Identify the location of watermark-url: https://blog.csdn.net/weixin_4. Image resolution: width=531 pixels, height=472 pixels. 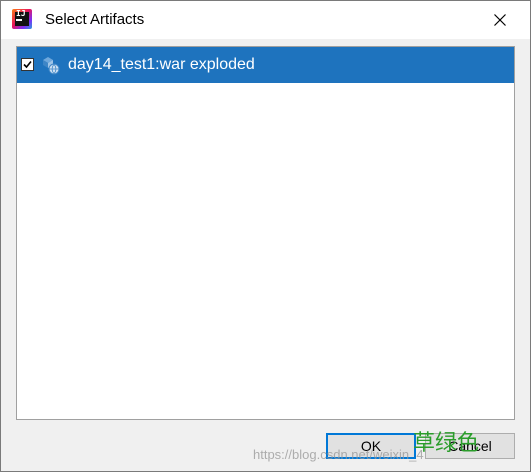
(338, 454).